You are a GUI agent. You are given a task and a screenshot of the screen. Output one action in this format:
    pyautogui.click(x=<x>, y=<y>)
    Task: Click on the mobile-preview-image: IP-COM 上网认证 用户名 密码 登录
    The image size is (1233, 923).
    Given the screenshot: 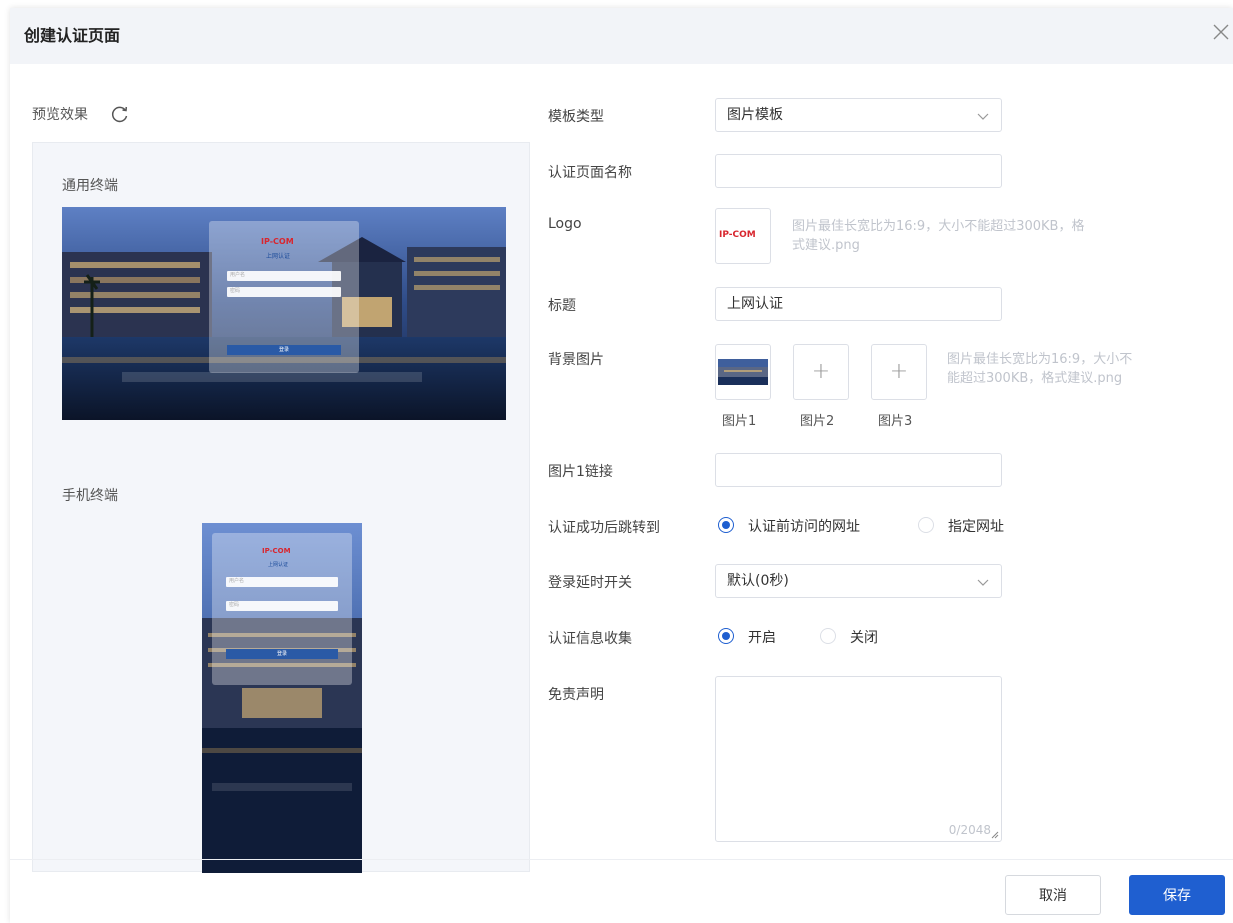 What is the action you would take?
    pyautogui.click(x=282, y=698)
    